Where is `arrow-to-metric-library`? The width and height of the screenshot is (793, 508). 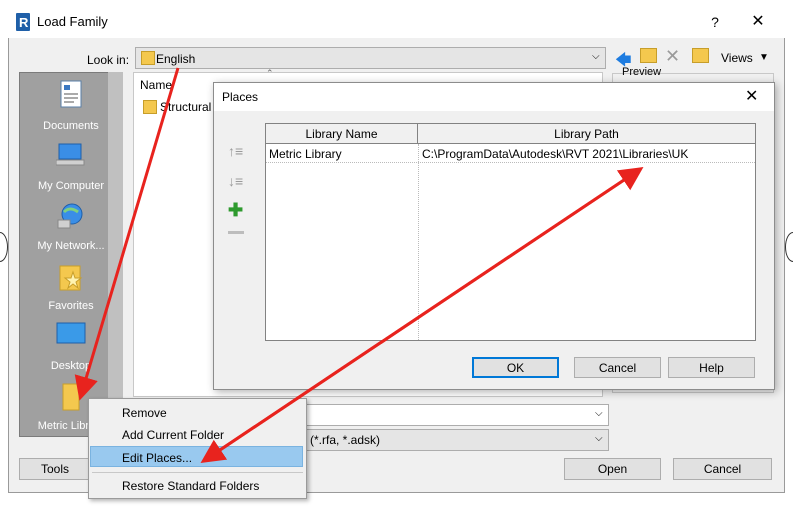
arrow-to-metric-library is located at coordinates (127, 234).